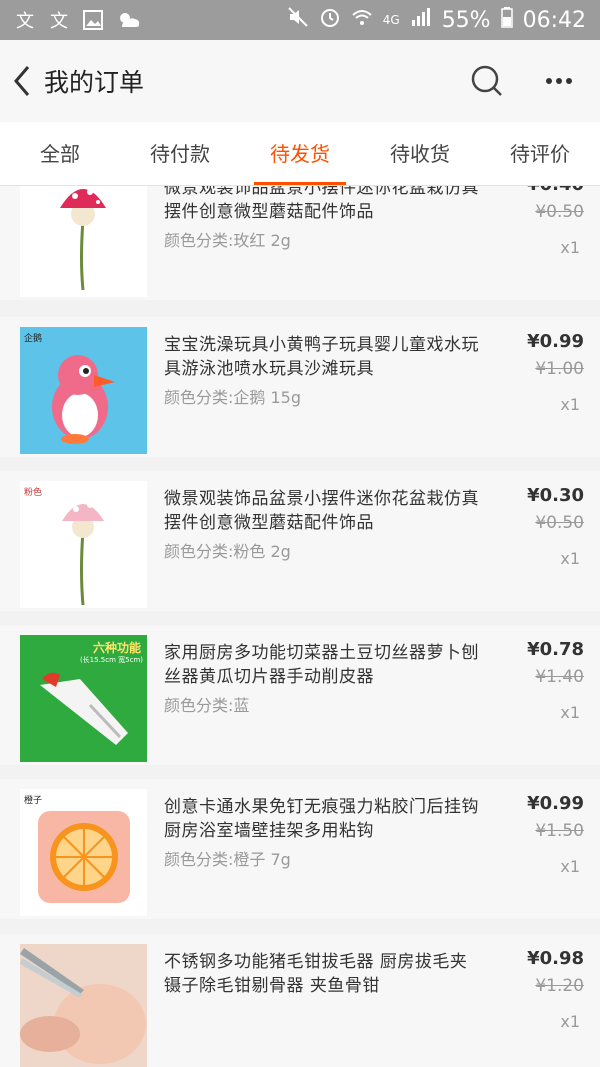  I want to click on tab-label: 待评价, so click(540, 154).